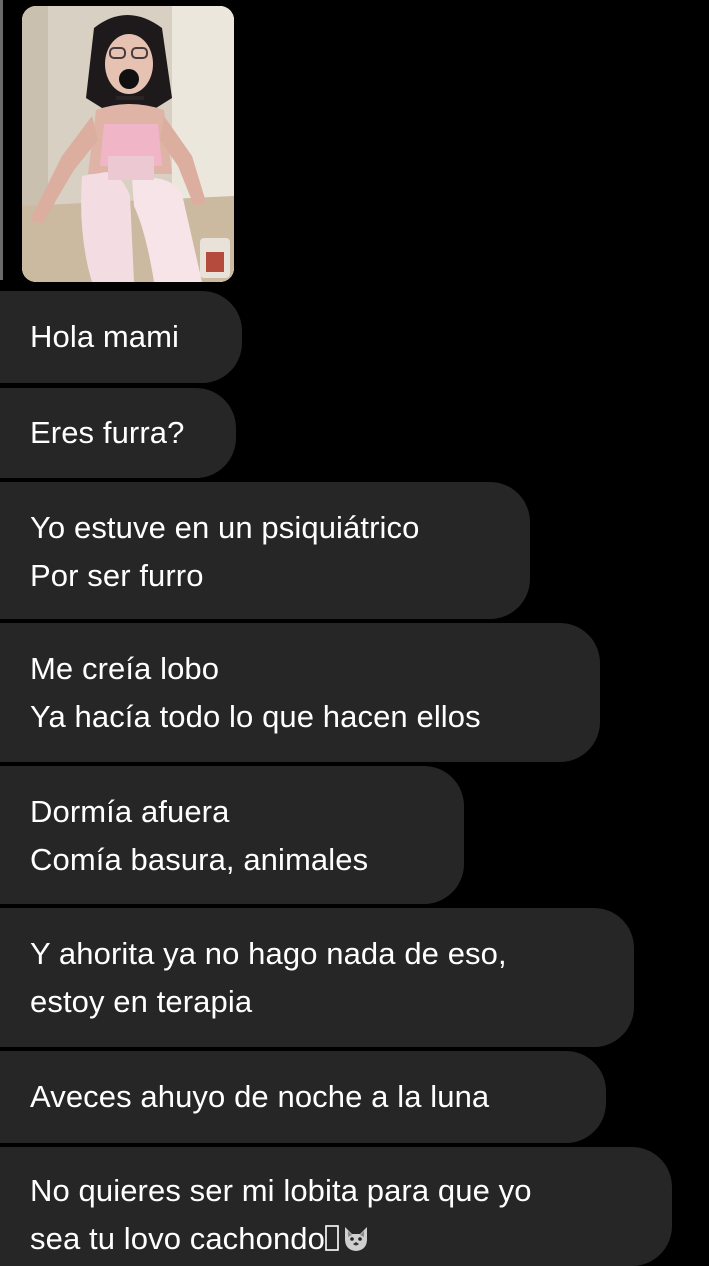  What do you see at coordinates (177, 1238) in the screenshot?
I see `message-text: sea tu lovo cachondo` at bounding box center [177, 1238].